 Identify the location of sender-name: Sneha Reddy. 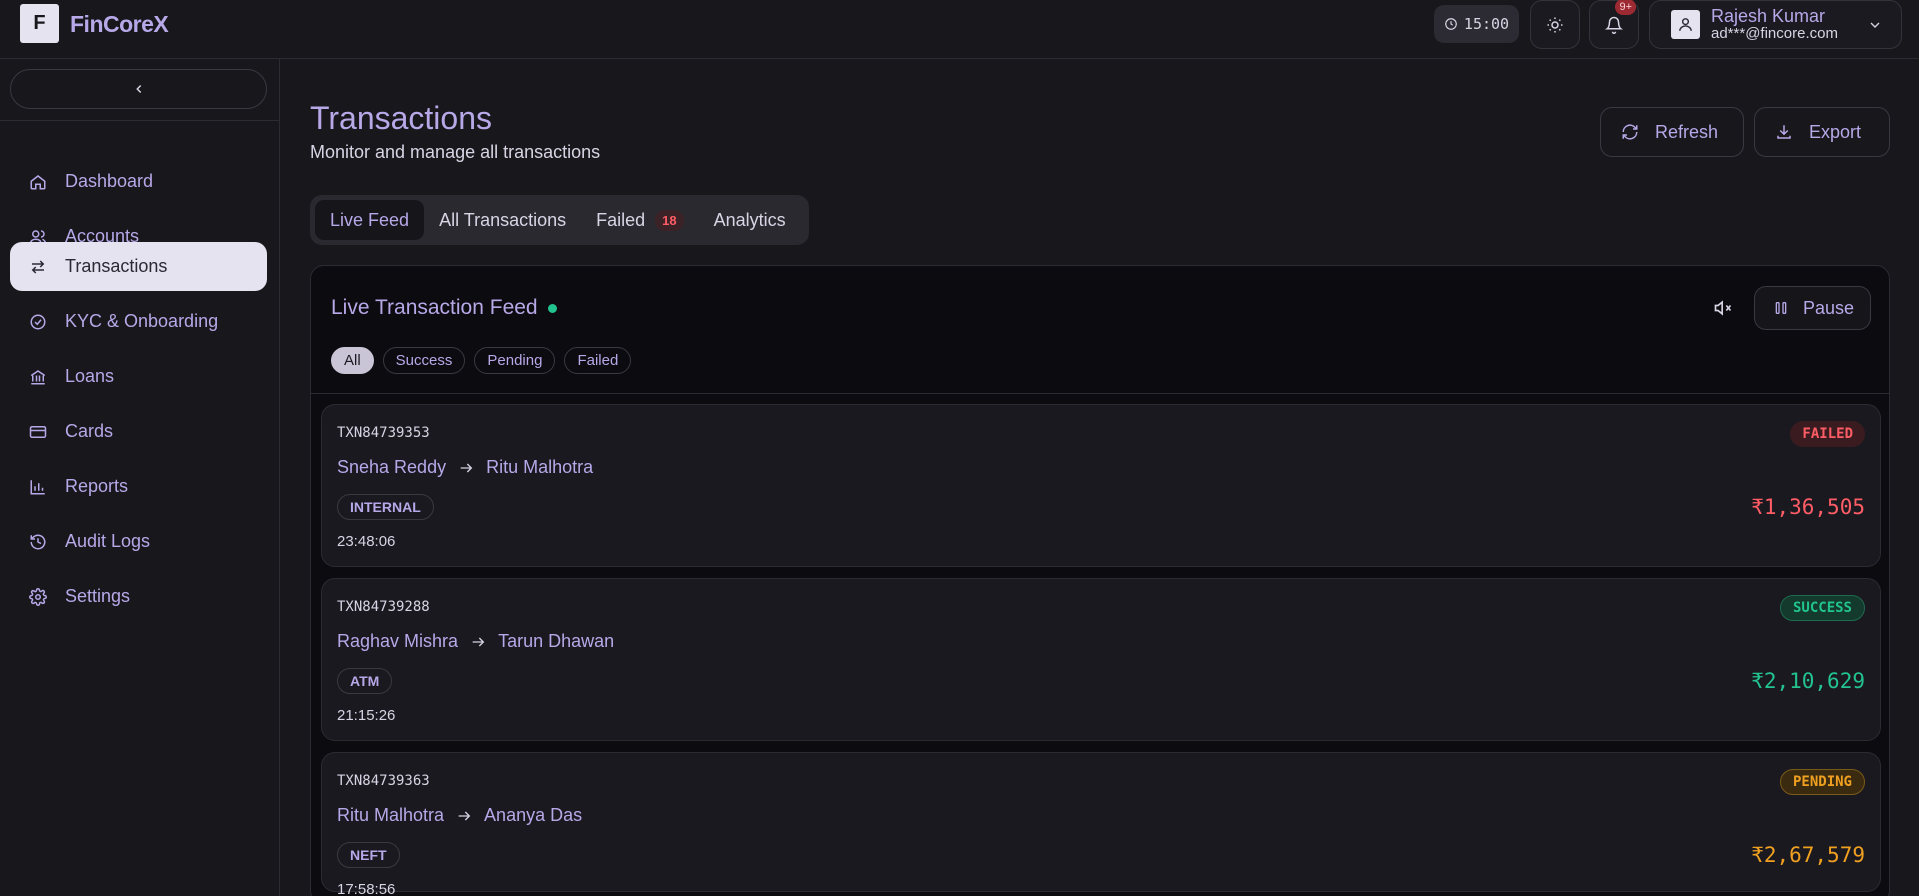
(392, 467).